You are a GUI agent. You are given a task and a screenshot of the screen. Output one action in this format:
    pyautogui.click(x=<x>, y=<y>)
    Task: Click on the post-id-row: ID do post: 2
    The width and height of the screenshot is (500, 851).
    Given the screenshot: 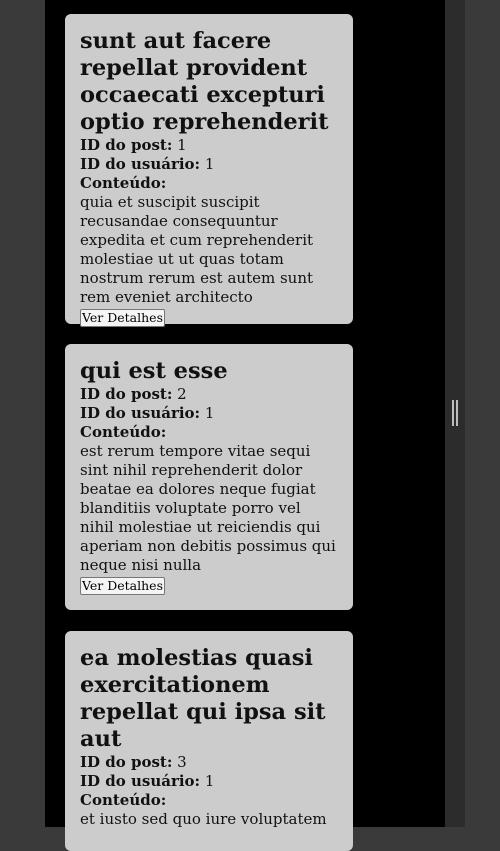 What is the action you would take?
    pyautogui.click(x=209, y=394)
    